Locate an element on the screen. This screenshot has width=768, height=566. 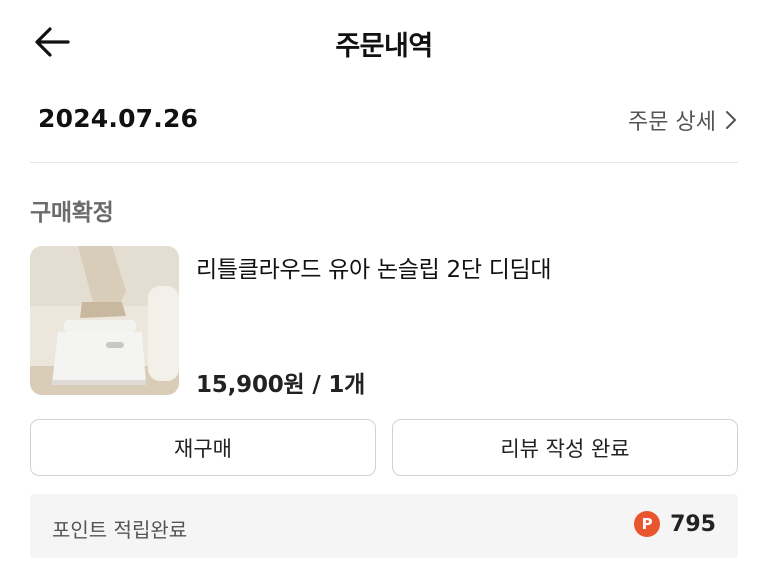
points-value: 795 is located at coordinates (693, 524).